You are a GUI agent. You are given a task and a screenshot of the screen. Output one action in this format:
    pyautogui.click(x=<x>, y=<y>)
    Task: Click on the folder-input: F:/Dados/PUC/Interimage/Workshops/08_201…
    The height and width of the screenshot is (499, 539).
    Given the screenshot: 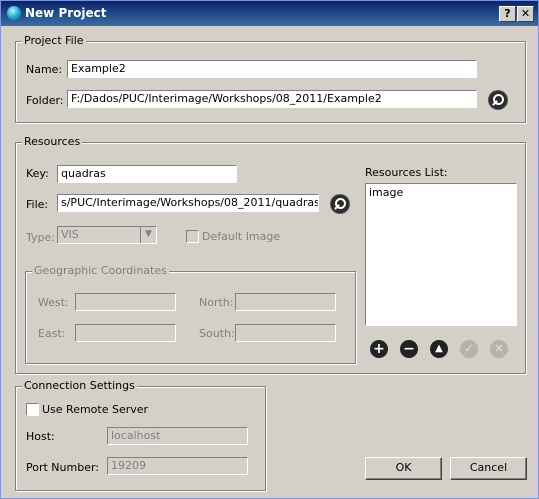 What is the action you would take?
    pyautogui.click(x=272, y=99)
    